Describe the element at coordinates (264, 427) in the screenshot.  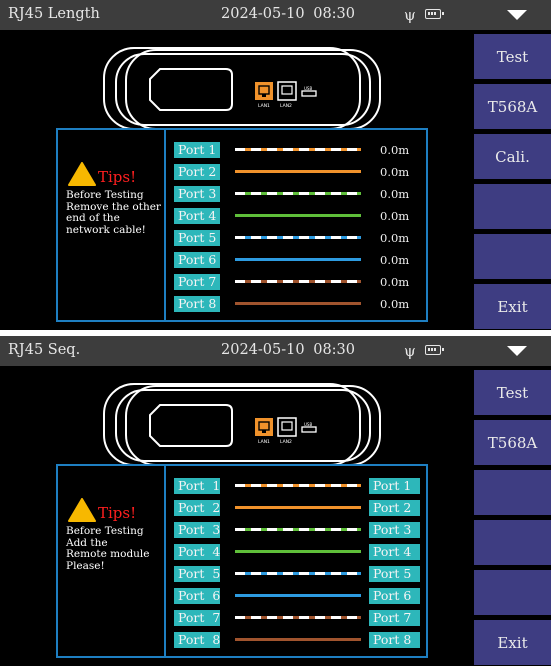
I see `lan1-port-icon` at that location.